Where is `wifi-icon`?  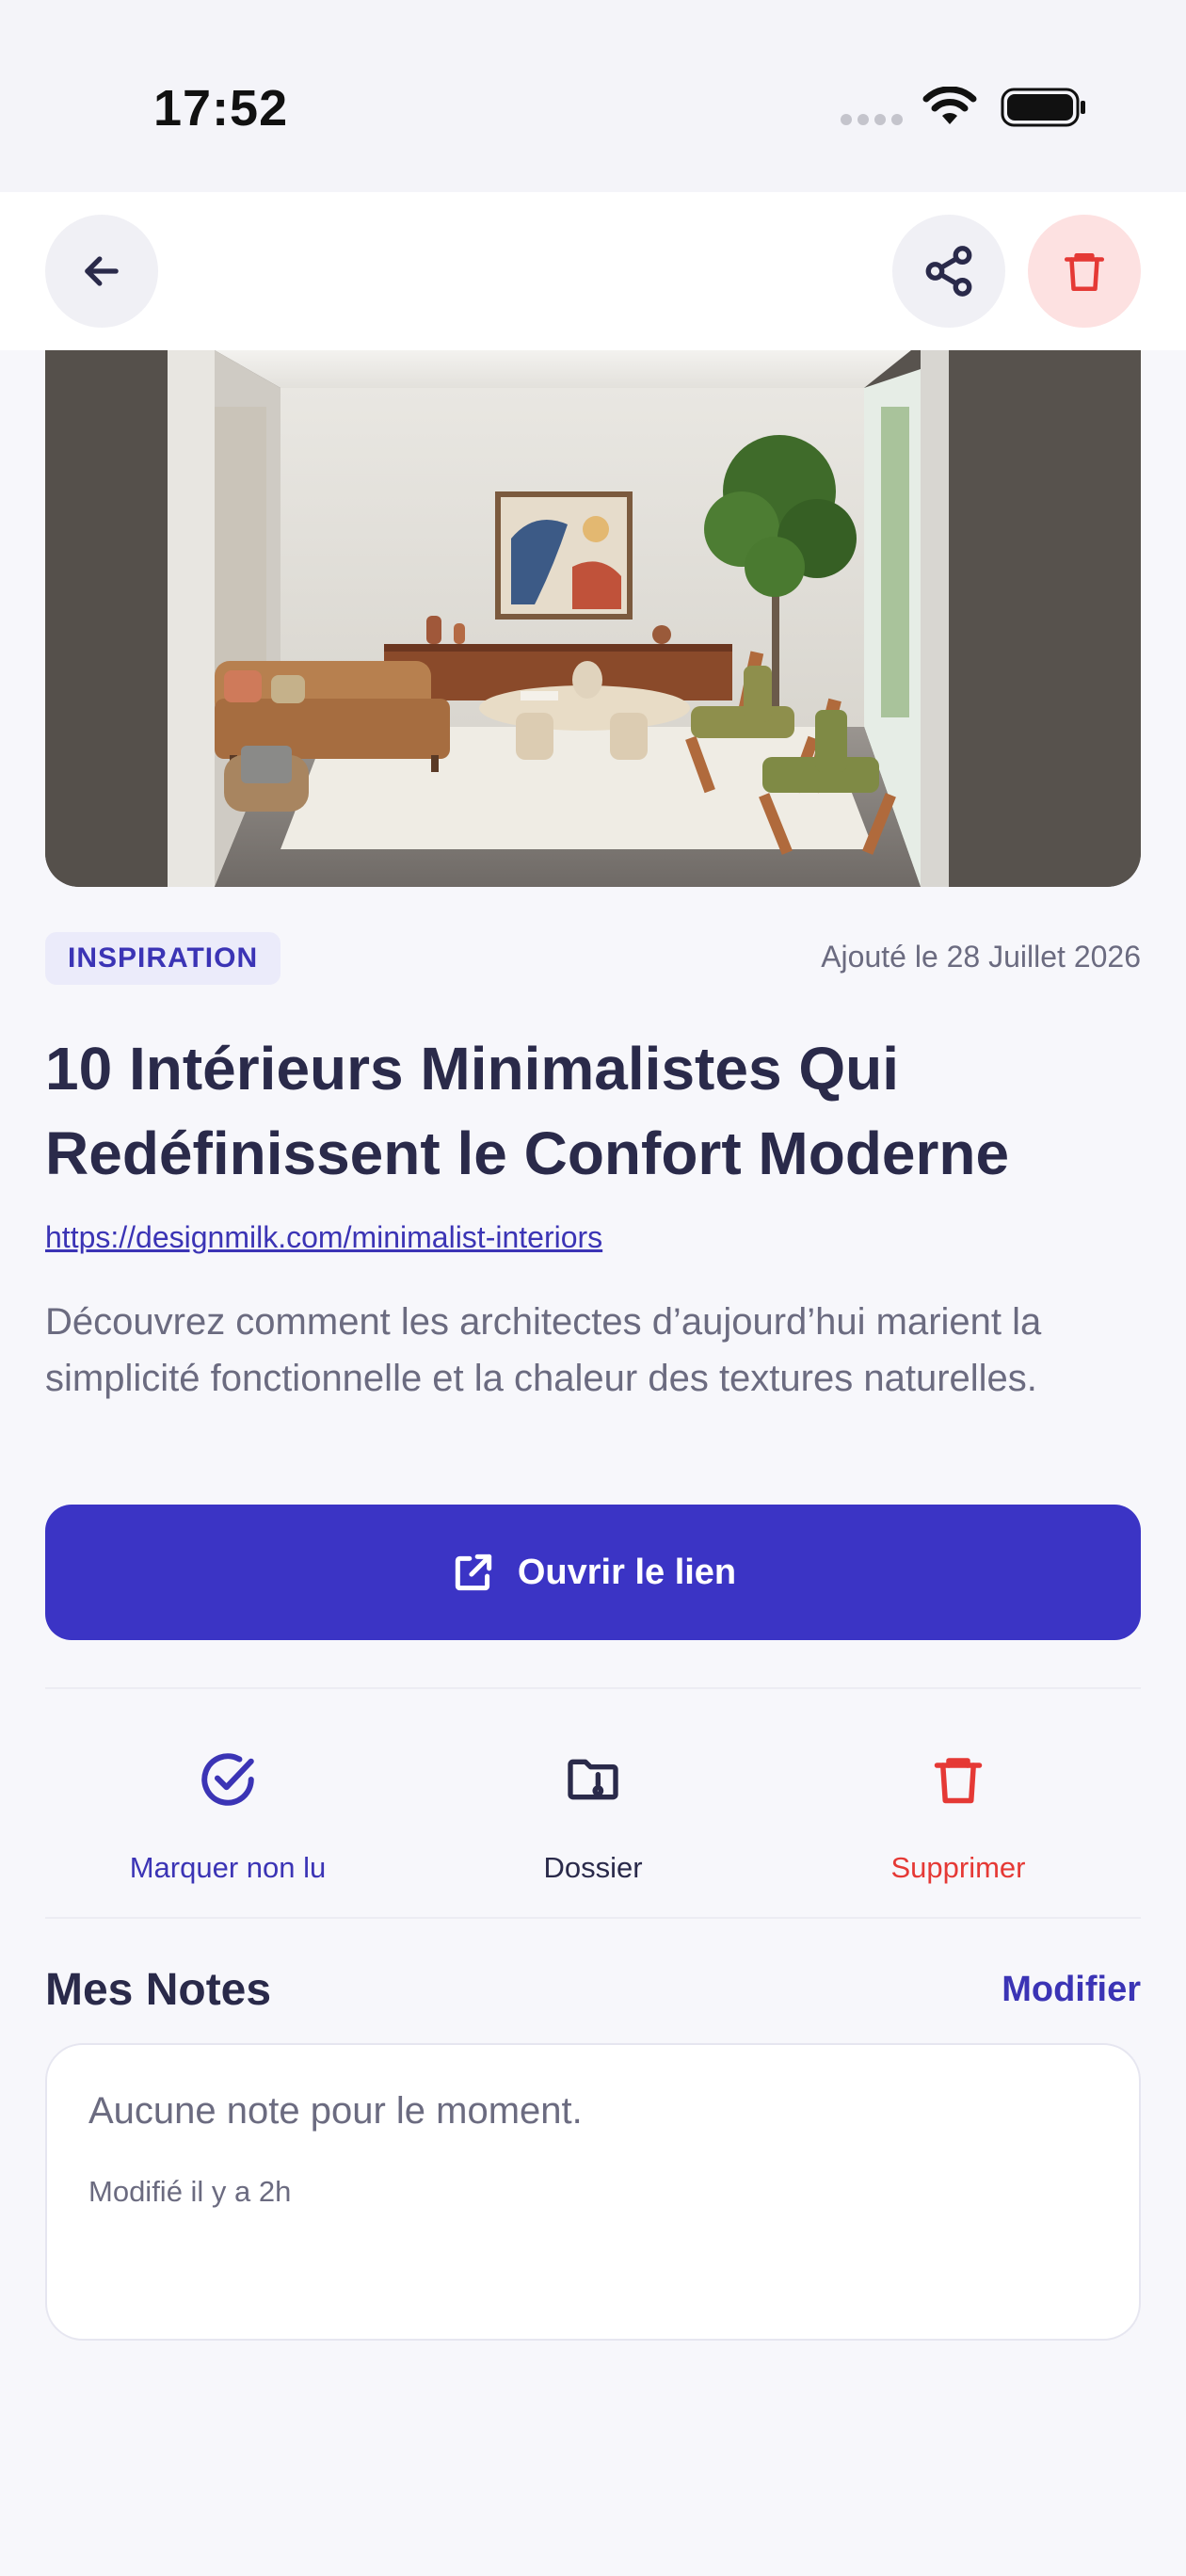
wifi-icon is located at coordinates (949, 105).